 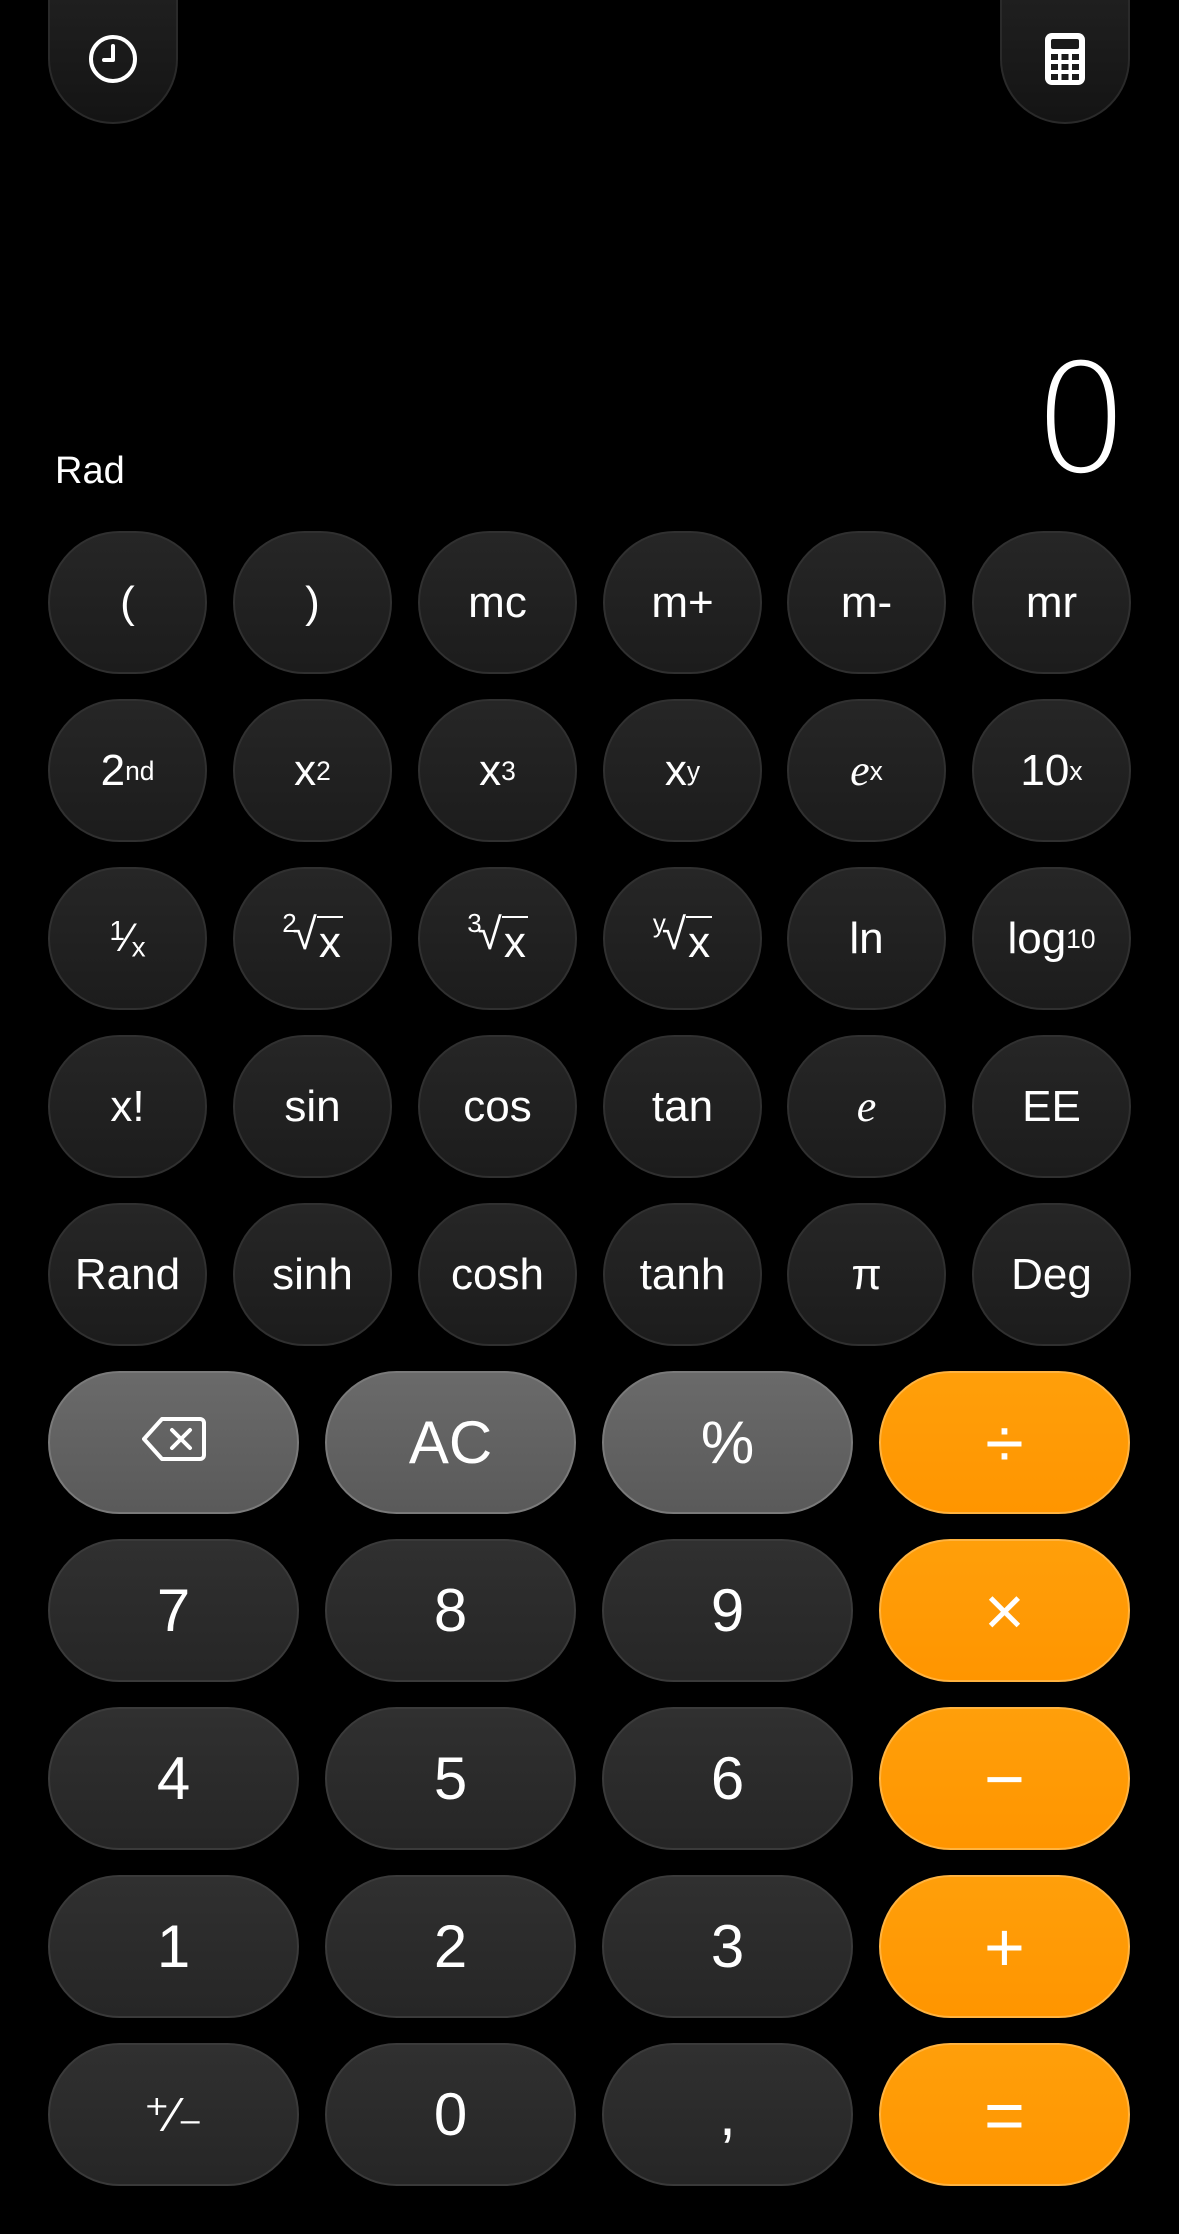 What do you see at coordinates (90, 471) in the screenshot?
I see `angle-mode-indicator: Rad` at bounding box center [90, 471].